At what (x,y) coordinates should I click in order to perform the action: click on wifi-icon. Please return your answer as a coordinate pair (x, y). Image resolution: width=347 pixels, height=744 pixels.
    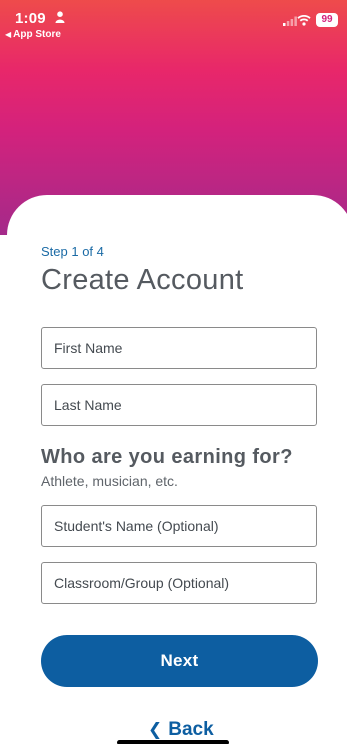
    Looking at the image, I should click on (304, 20).